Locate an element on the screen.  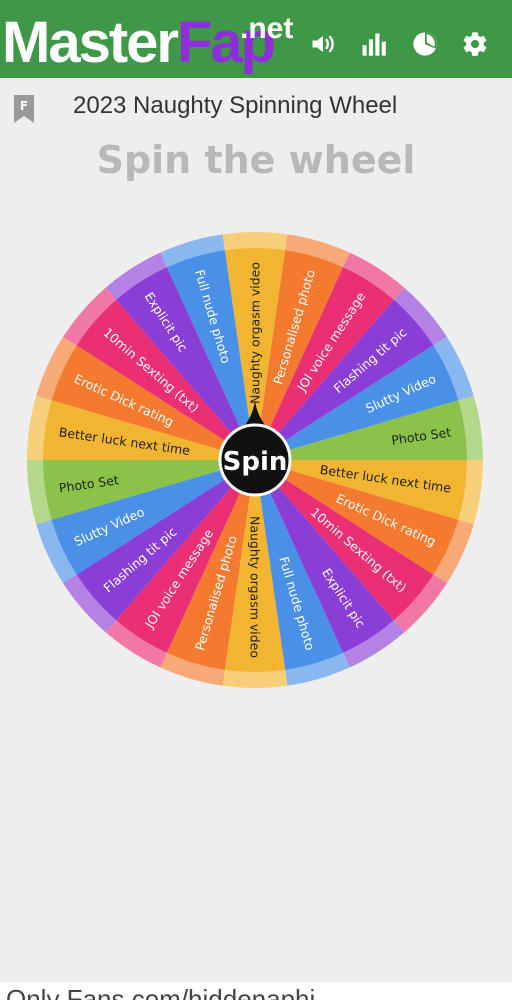
bookmark-icon: F is located at coordinates (24, 109).